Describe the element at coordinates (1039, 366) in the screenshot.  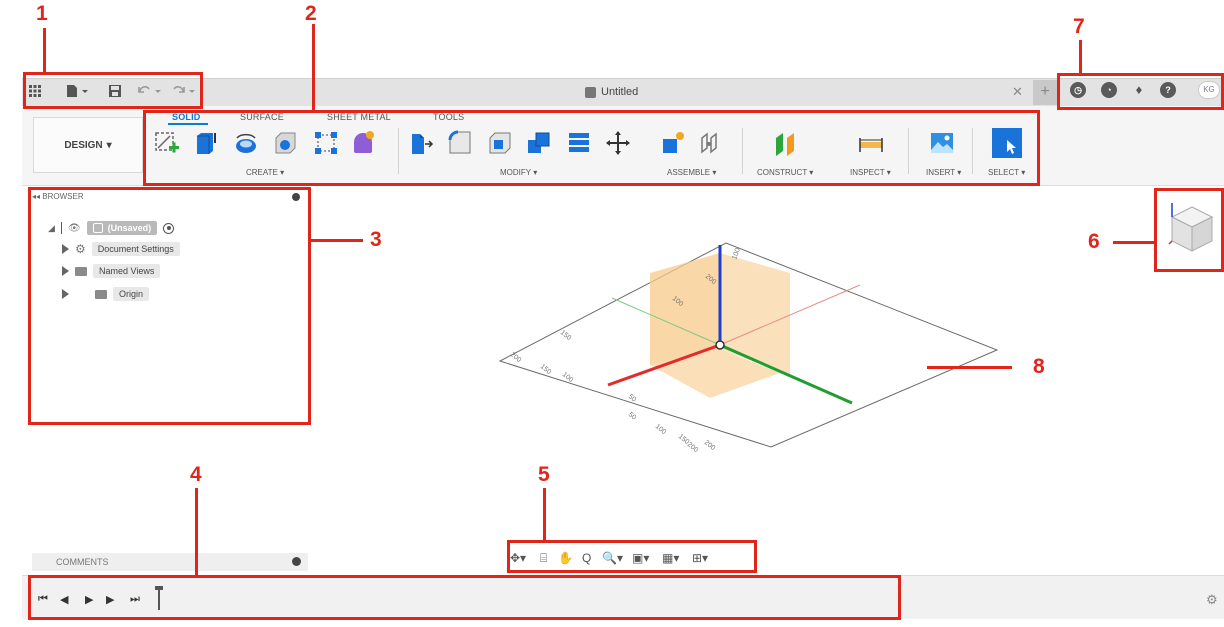
I see `callout-number-8: 8` at that location.